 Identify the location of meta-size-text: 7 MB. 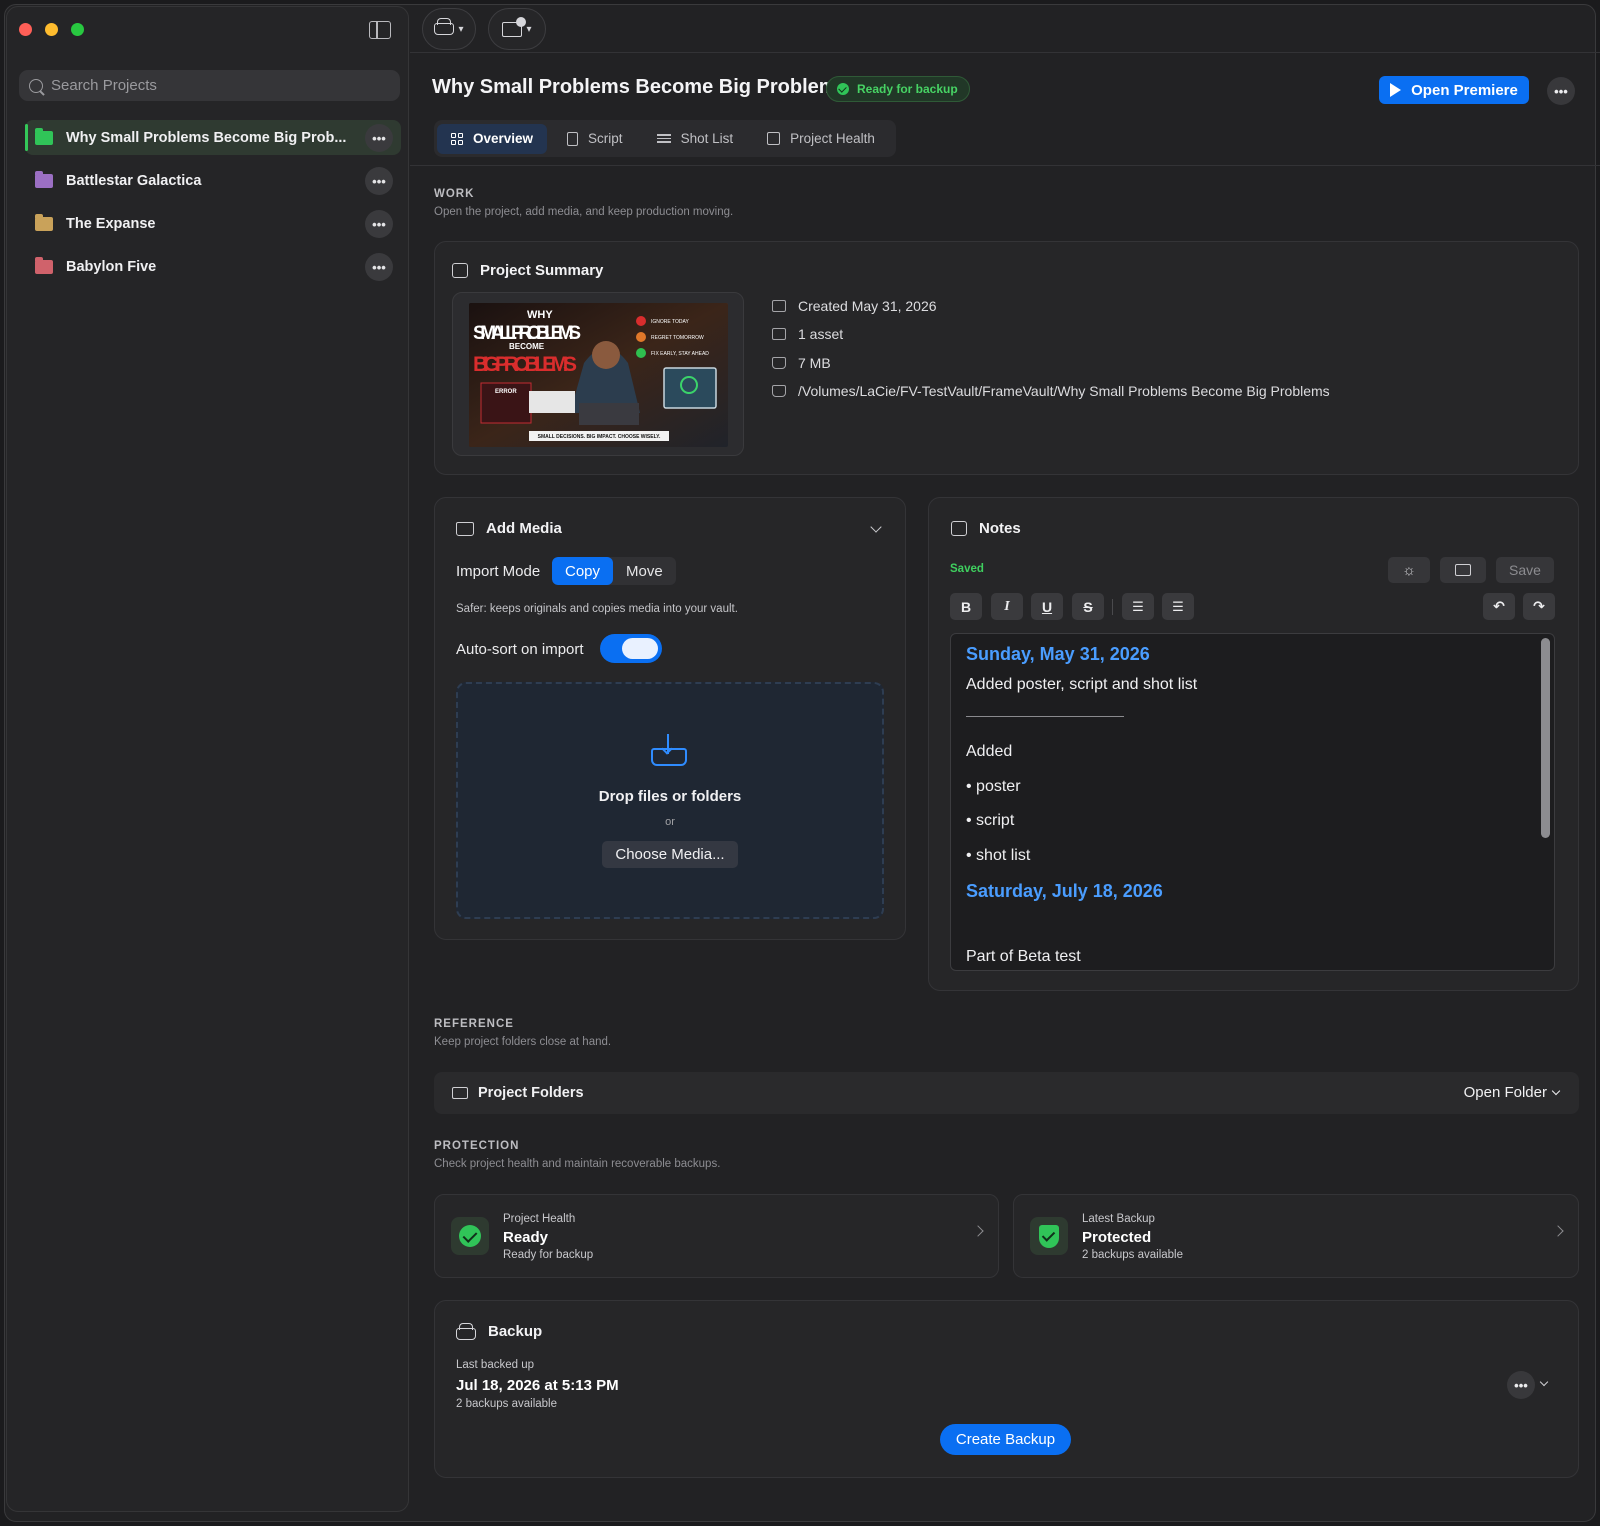
(814, 363).